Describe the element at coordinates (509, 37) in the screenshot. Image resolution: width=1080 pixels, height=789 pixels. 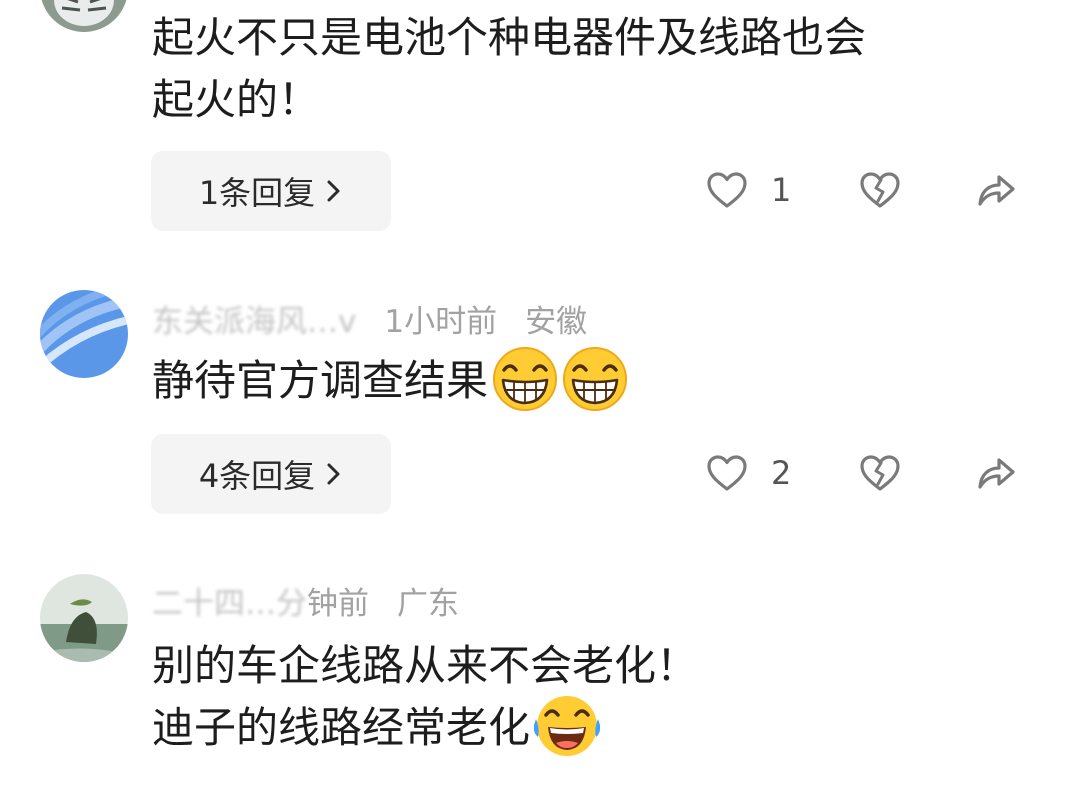
I see `comment-text-line: 起火不只是电池个种电器件及线路也会` at that location.